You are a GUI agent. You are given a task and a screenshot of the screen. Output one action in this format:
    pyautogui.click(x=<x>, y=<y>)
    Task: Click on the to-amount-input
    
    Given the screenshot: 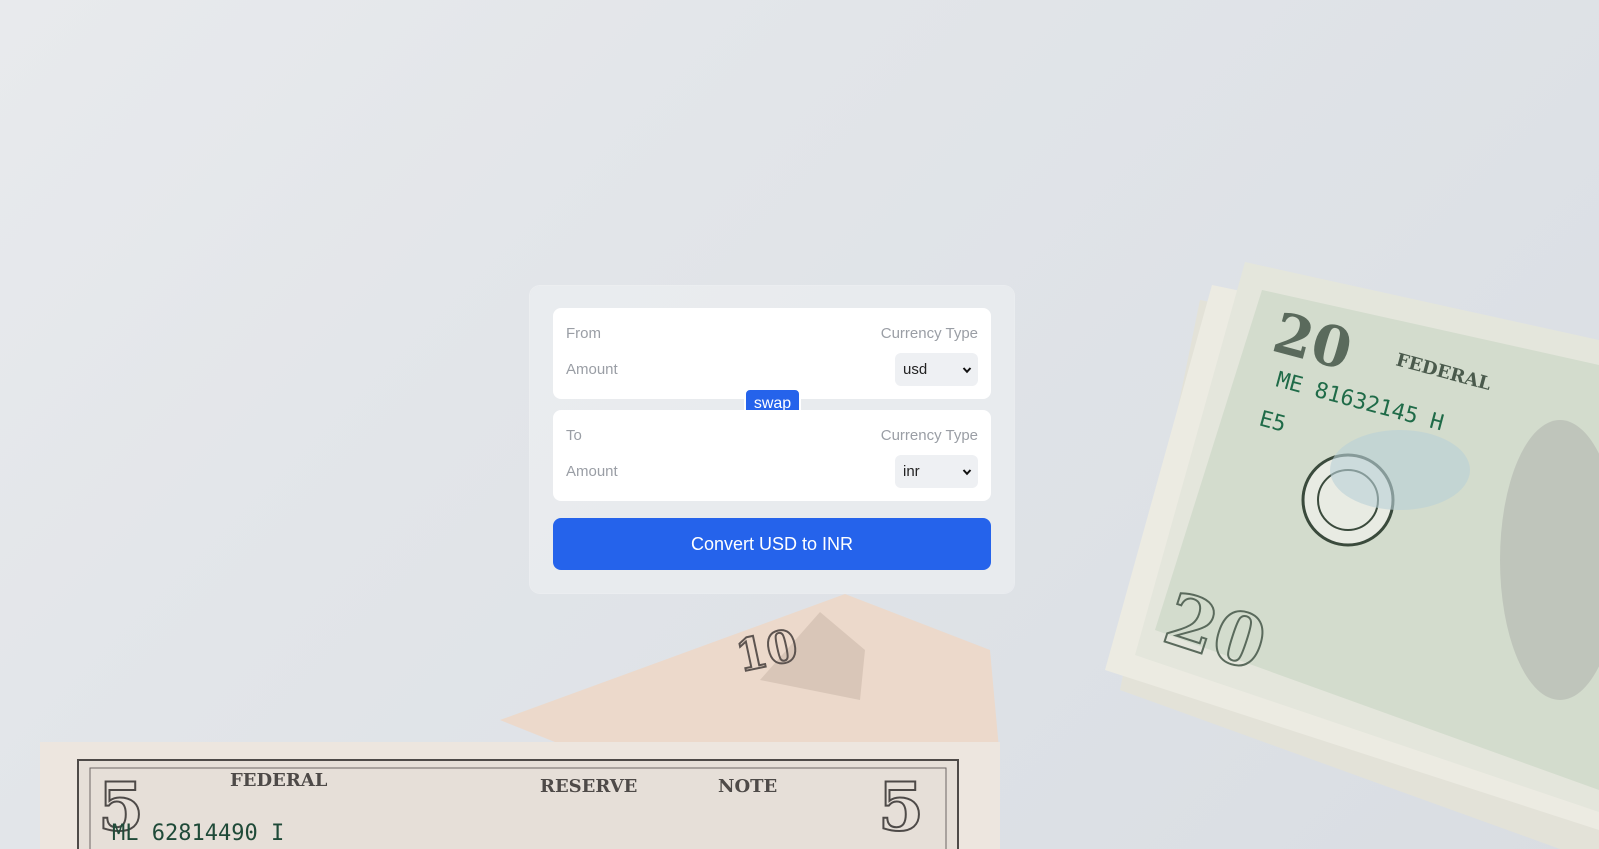 What is the action you would take?
    pyautogui.click(x=716, y=471)
    